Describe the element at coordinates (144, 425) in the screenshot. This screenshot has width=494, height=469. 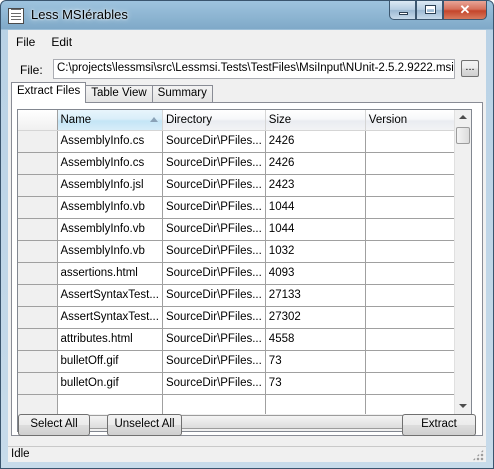
I see `unselect-all-button: Unselect All` at that location.